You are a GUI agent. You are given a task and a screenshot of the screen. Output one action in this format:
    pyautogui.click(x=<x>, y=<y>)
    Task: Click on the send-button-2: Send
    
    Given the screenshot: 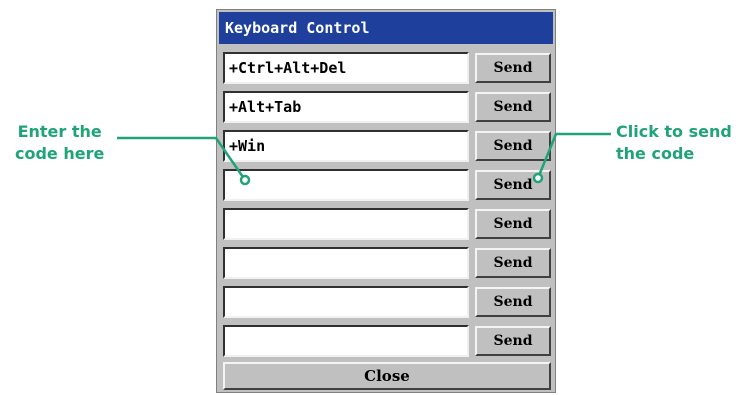 What is the action you would take?
    pyautogui.click(x=513, y=107)
    